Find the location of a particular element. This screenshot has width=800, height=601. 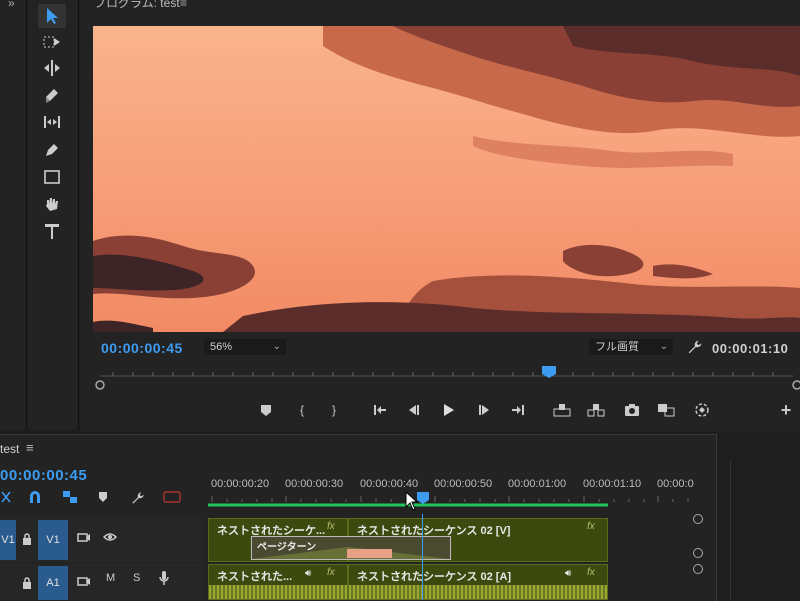

duration-timecode: 00:00:01:10 is located at coordinates (750, 348).